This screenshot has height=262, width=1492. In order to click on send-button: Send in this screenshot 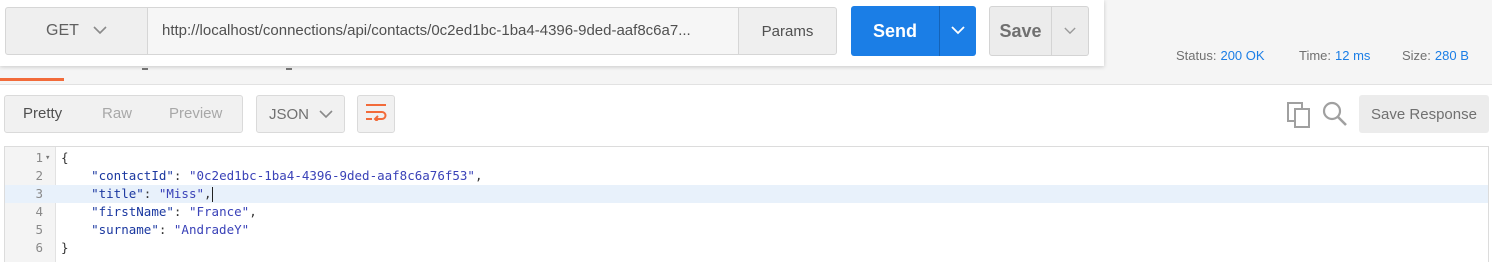, I will do `click(895, 31)`.